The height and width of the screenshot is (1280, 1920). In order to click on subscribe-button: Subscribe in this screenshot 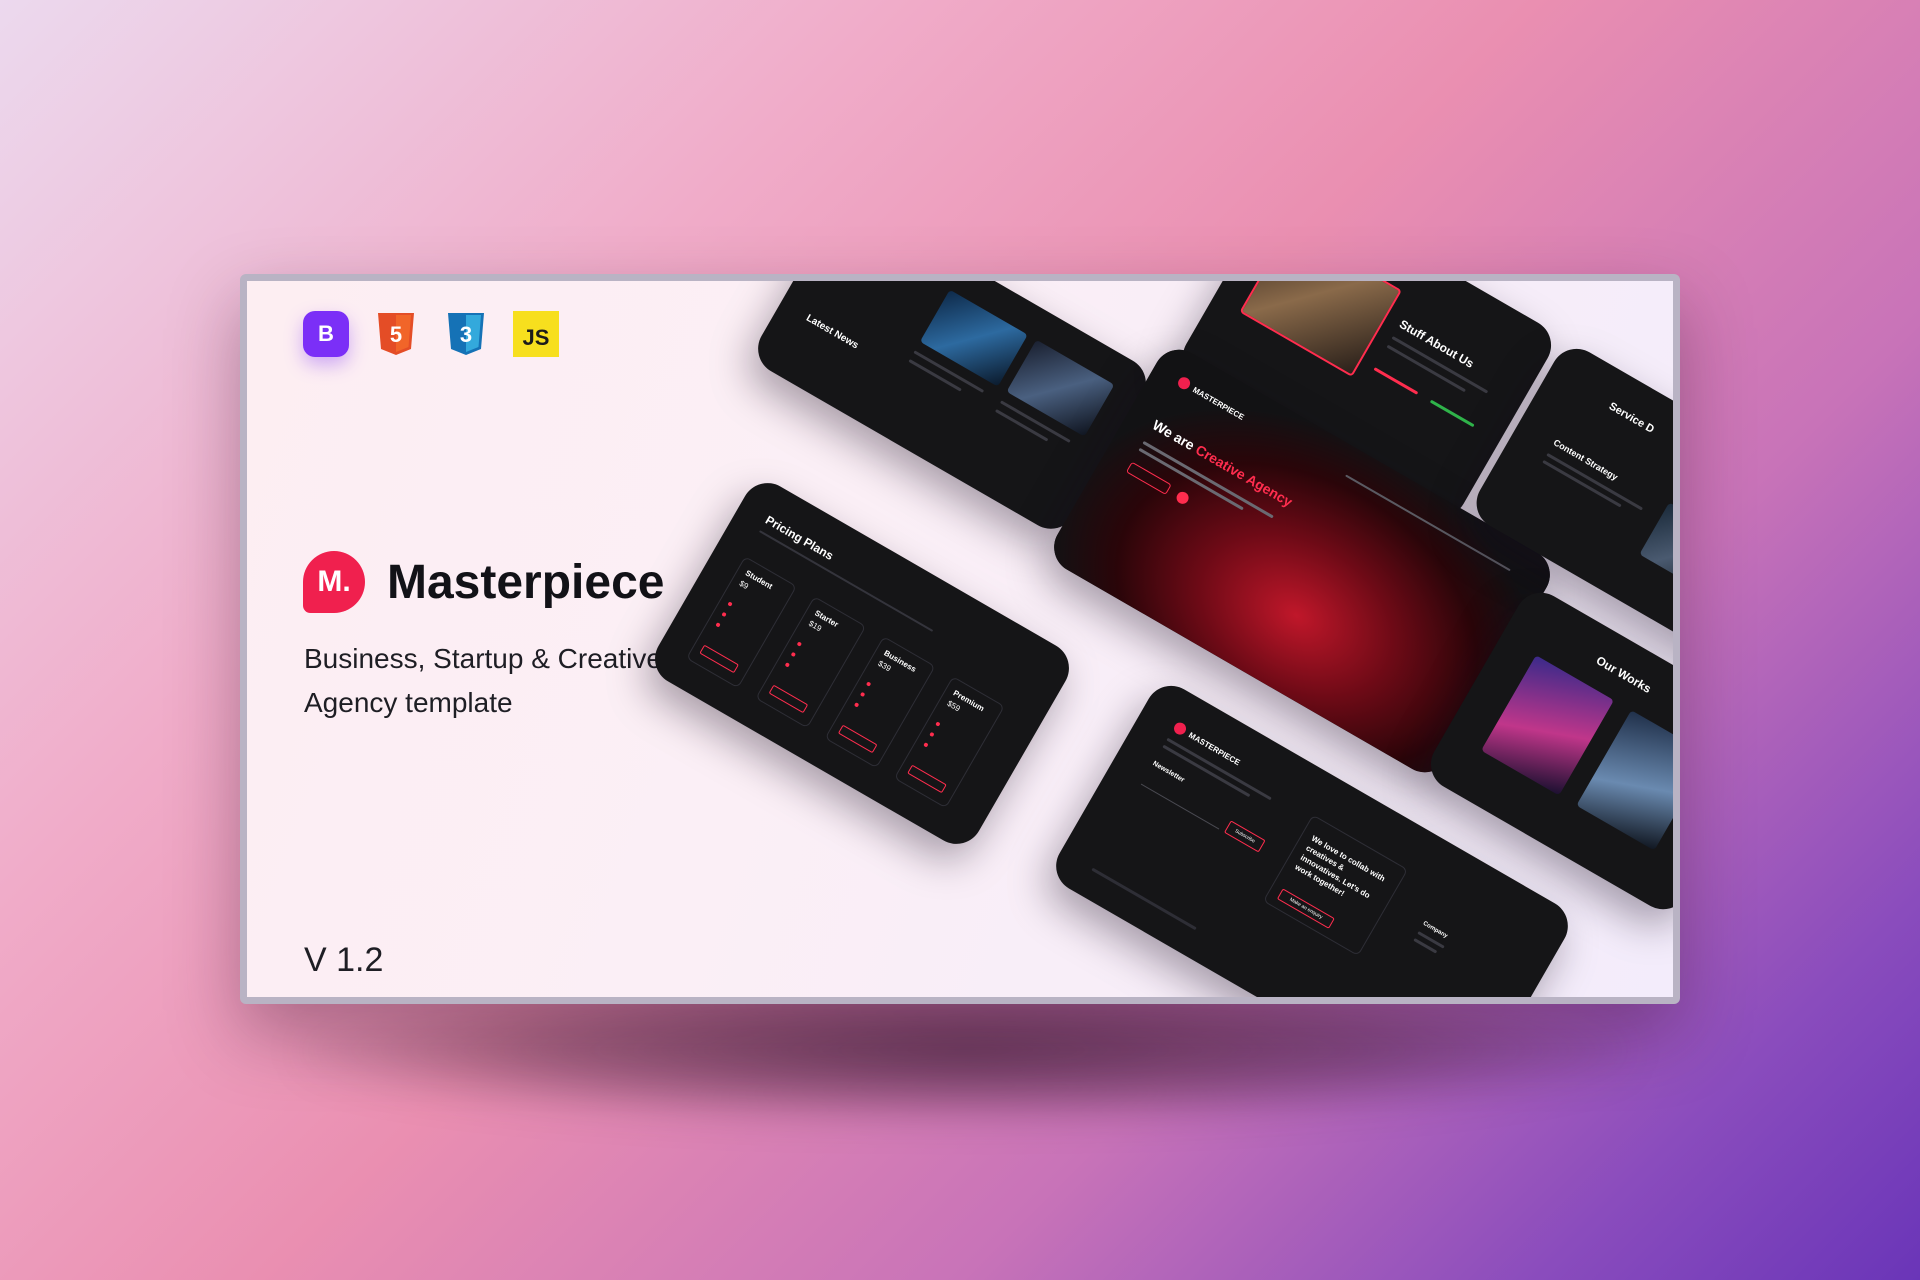, I will do `click(1244, 836)`.